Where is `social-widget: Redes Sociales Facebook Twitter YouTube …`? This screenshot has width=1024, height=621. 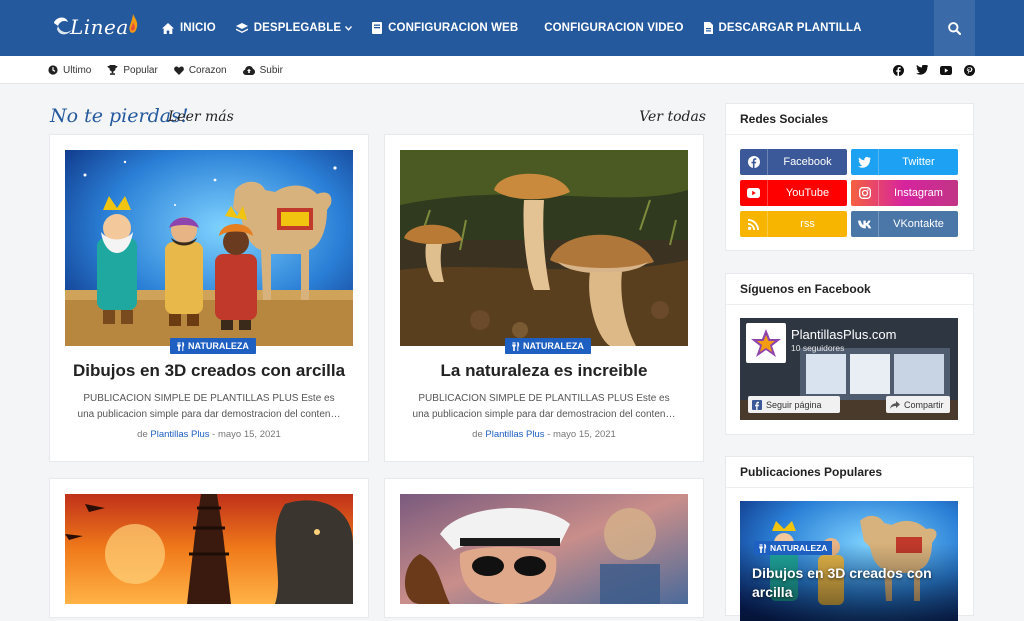 social-widget: Redes Sociales Facebook Twitter YouTube … is located at coordinates (849, 177).